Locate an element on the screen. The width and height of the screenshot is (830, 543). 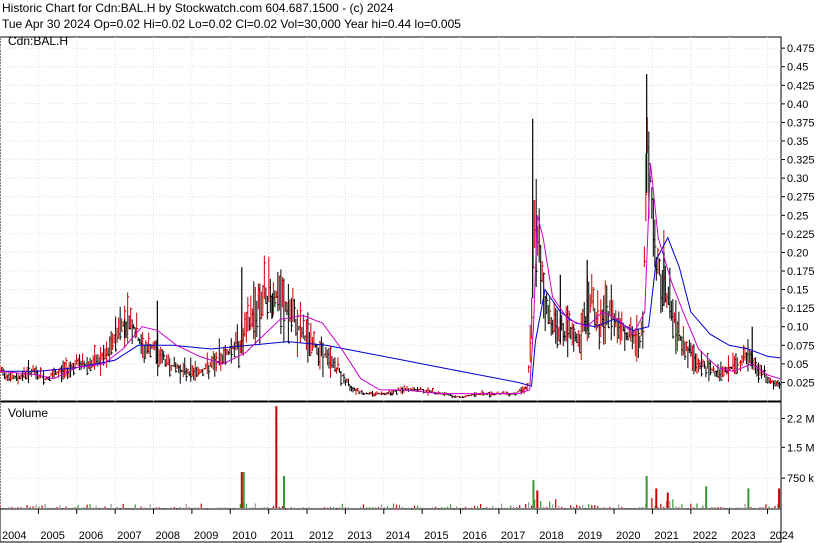
volume-tick-label: 750 k is located at coordinates (800, 479).